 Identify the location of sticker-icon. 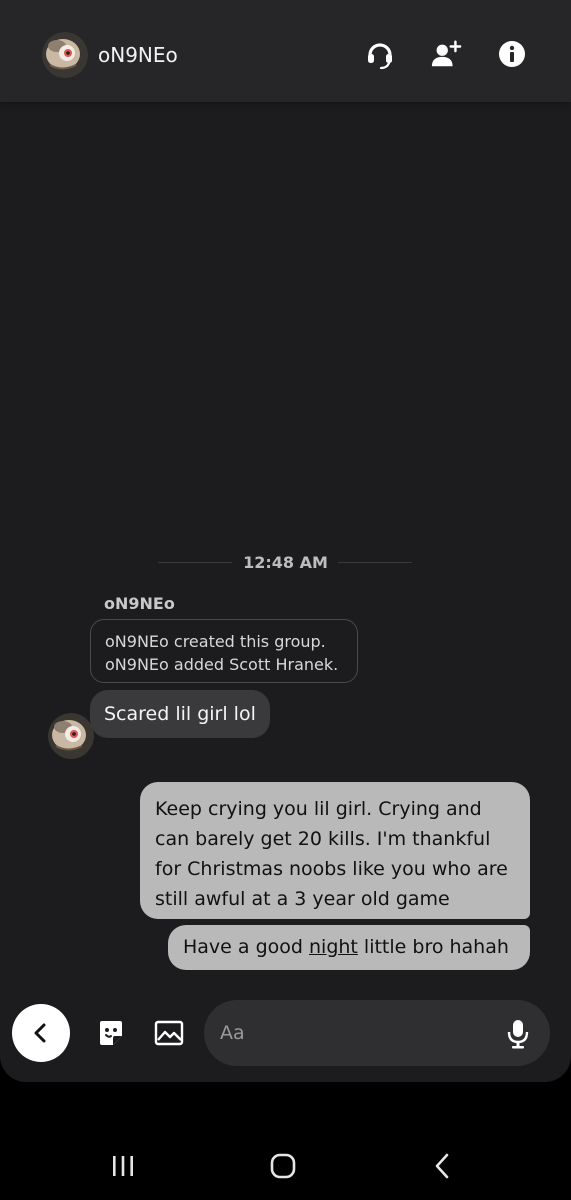
(111, 1033).